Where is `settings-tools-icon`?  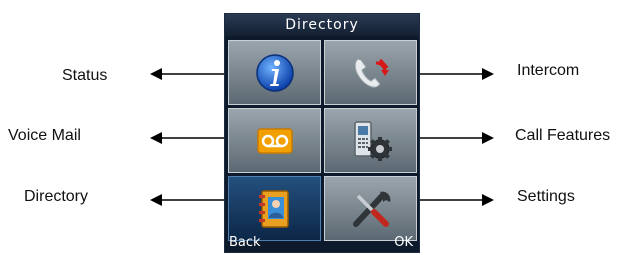 settings-tools-icon is located at coordinates (371, 209).